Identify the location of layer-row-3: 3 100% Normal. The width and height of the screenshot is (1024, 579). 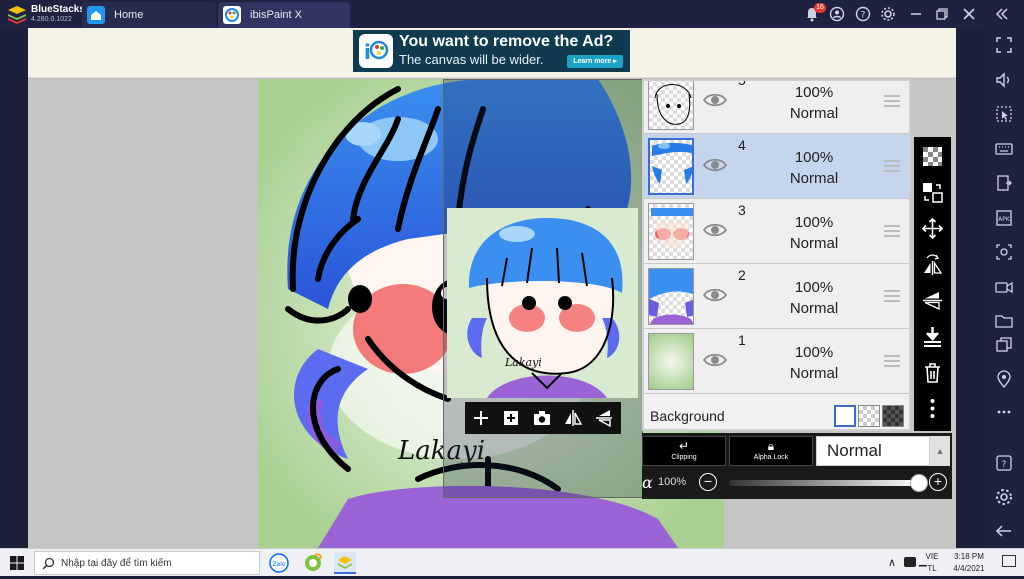
(776, 231).